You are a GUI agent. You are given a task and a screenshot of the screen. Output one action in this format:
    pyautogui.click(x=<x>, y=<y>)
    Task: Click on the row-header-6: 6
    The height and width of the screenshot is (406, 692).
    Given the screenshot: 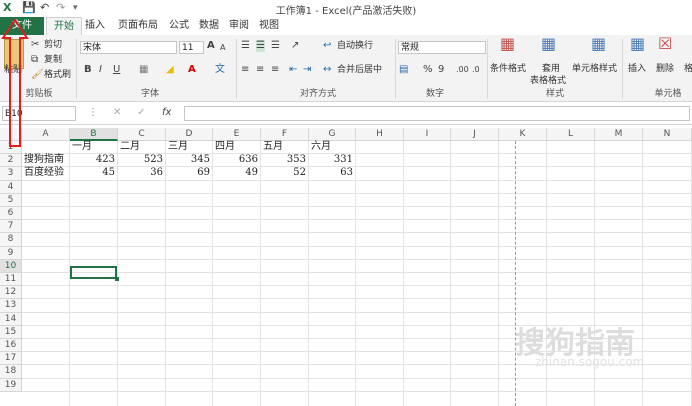 What is the action you would take?
    pyautogui.click(x=11, y=214)
    